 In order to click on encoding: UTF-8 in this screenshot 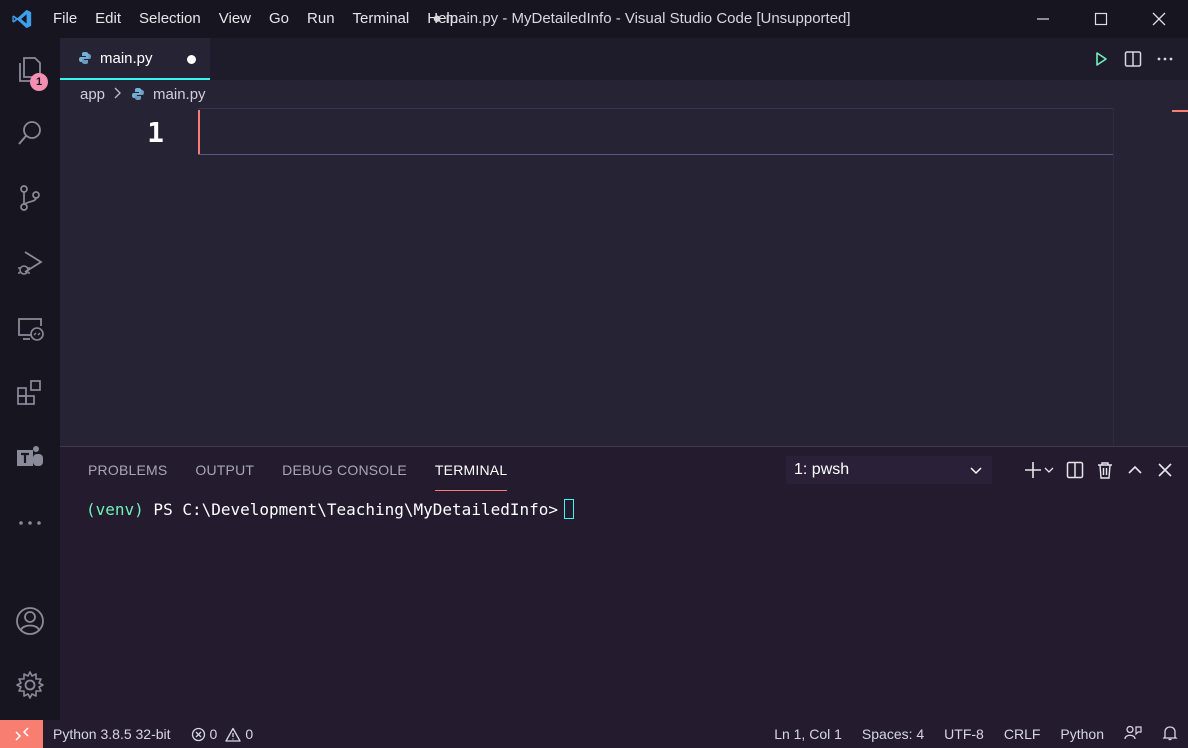, I will do `click(964, 734)`.